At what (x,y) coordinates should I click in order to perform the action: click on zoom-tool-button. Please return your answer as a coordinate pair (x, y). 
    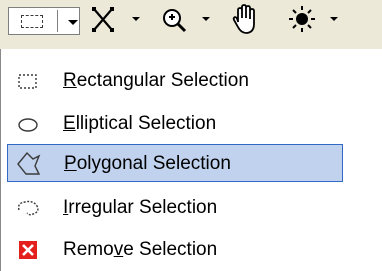
    Looking at the image, I should click on (188, 20).